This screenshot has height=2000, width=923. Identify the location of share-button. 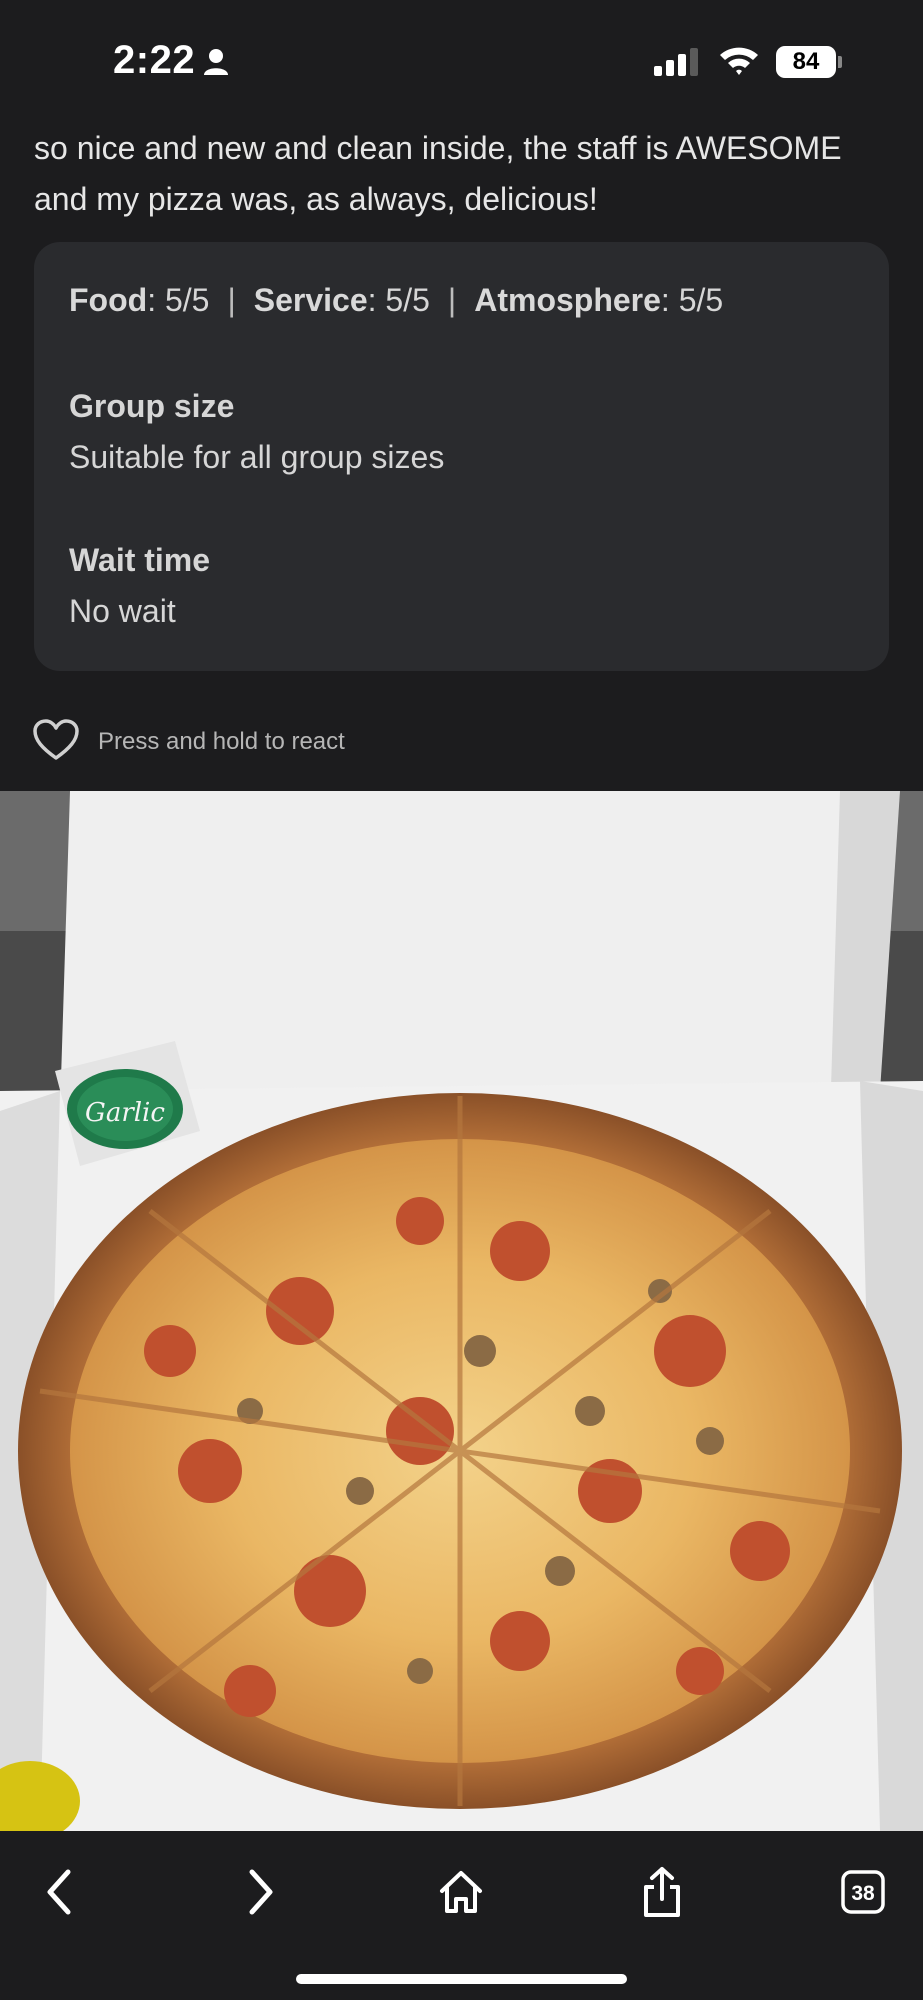
(662, 1892).